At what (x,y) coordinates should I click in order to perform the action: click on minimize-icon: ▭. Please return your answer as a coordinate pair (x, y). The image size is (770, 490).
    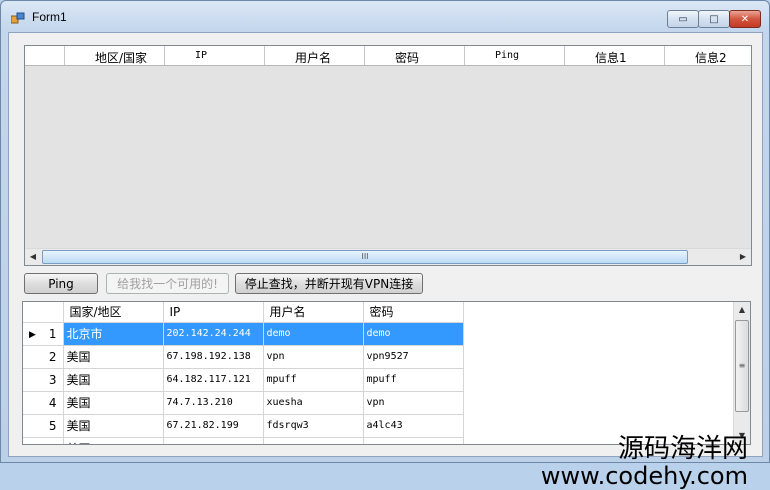
    Looking at the image, I should click on (683, 19).